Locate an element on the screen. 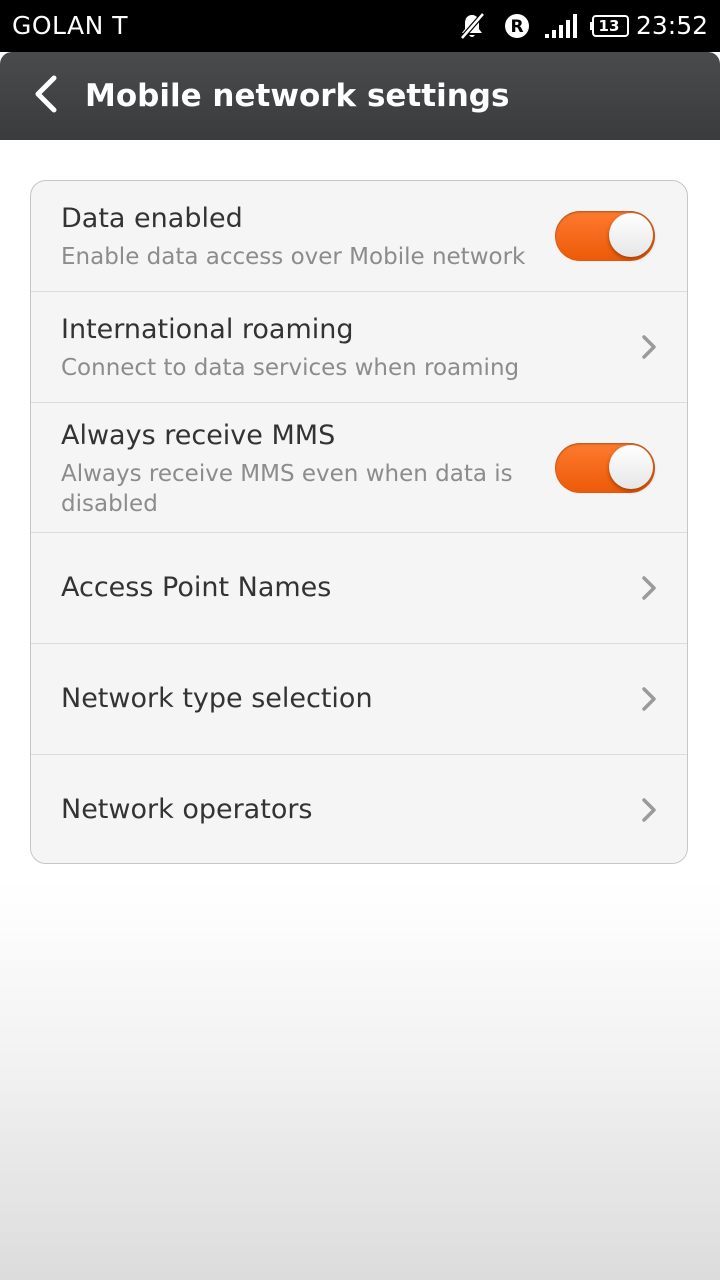 Image resolution: width=720 pixels, height=1280 pixels. status-bar: GOLAN T R 13 23:52 is located at coordinates (360, 26).